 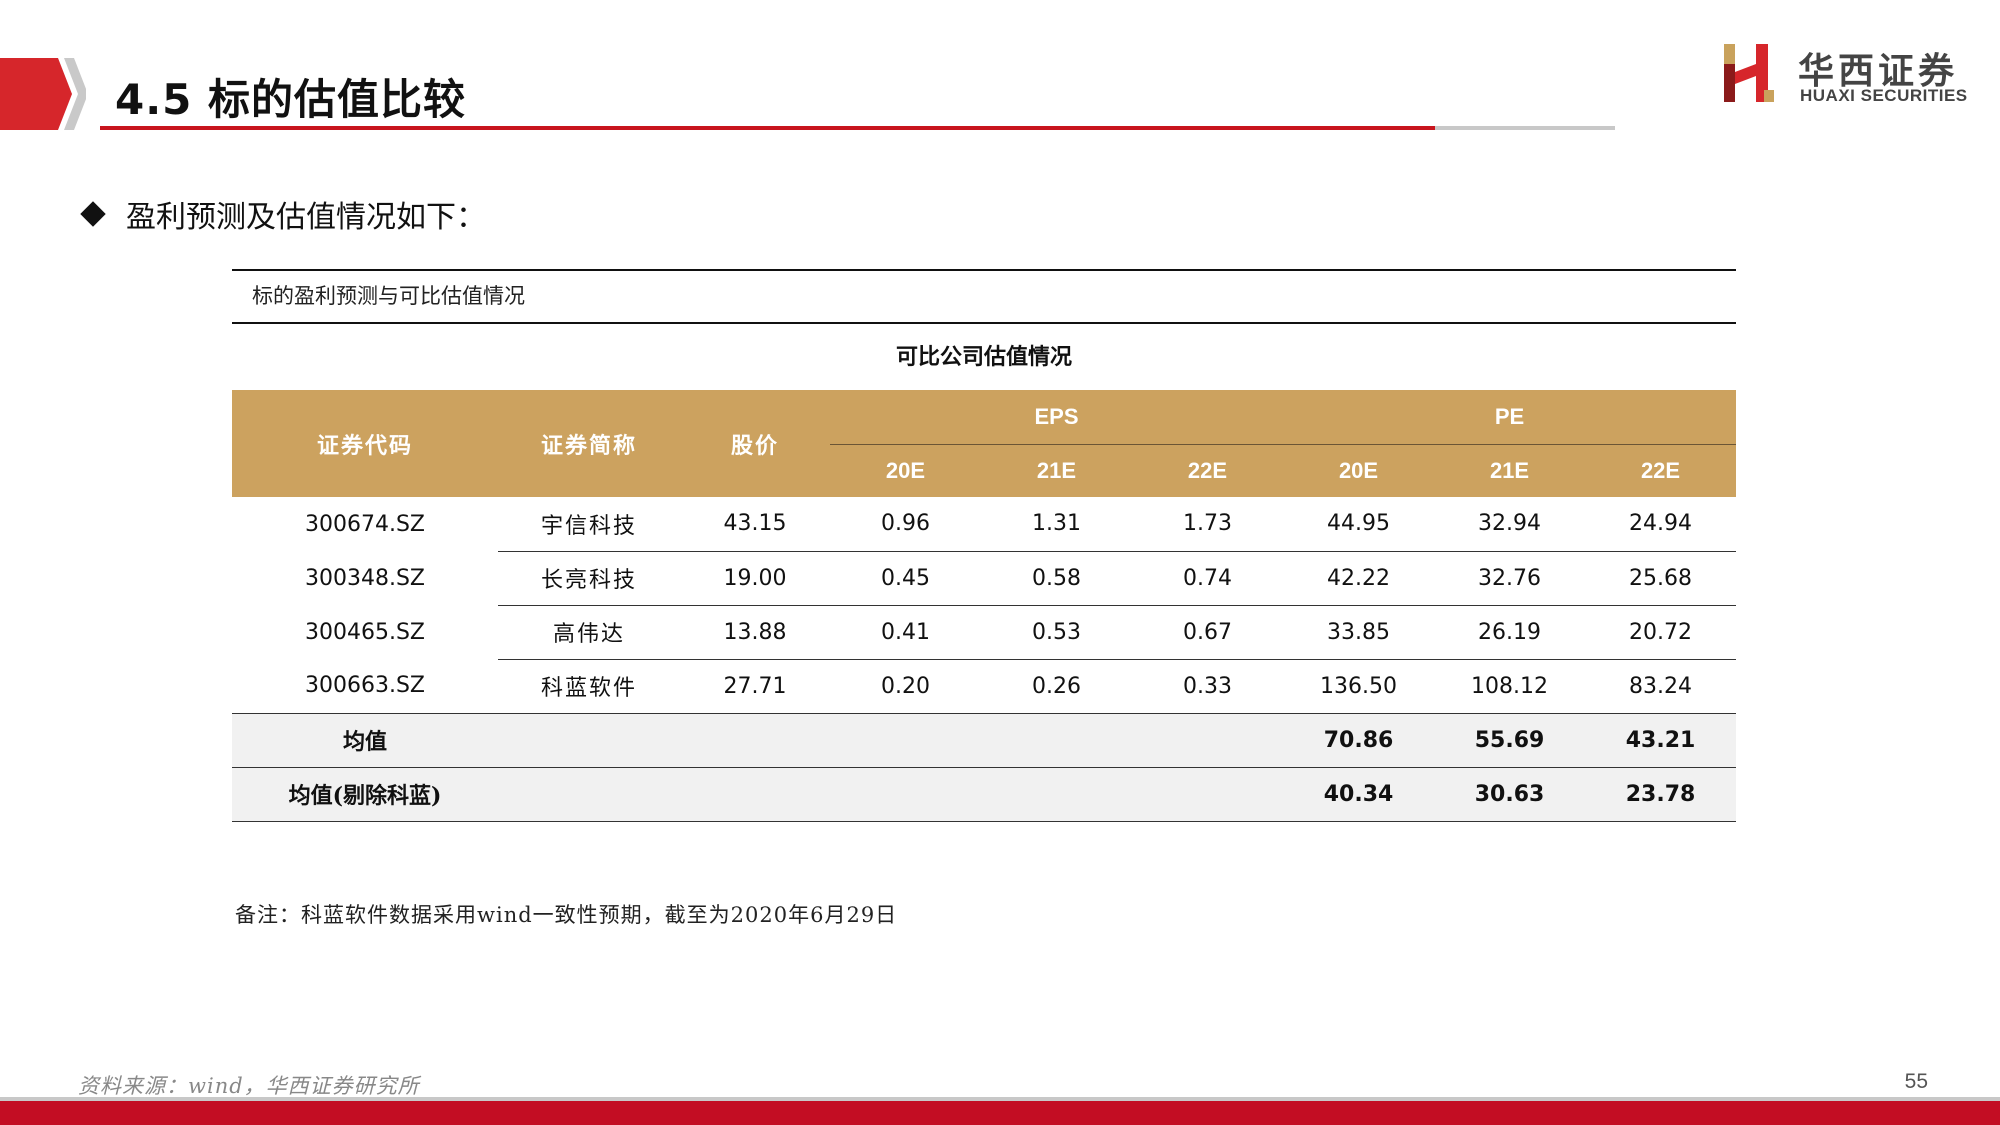 I want to click on col-header-eps-20e: 20E, so click(x=905, y=470).